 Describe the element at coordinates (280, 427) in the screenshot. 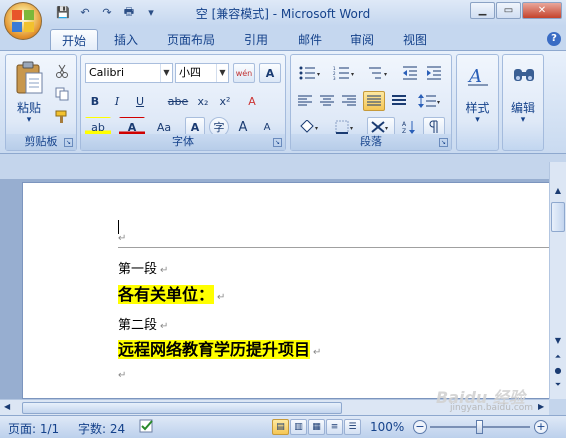

I see `print-layout-view-icon: ▤` at that location.